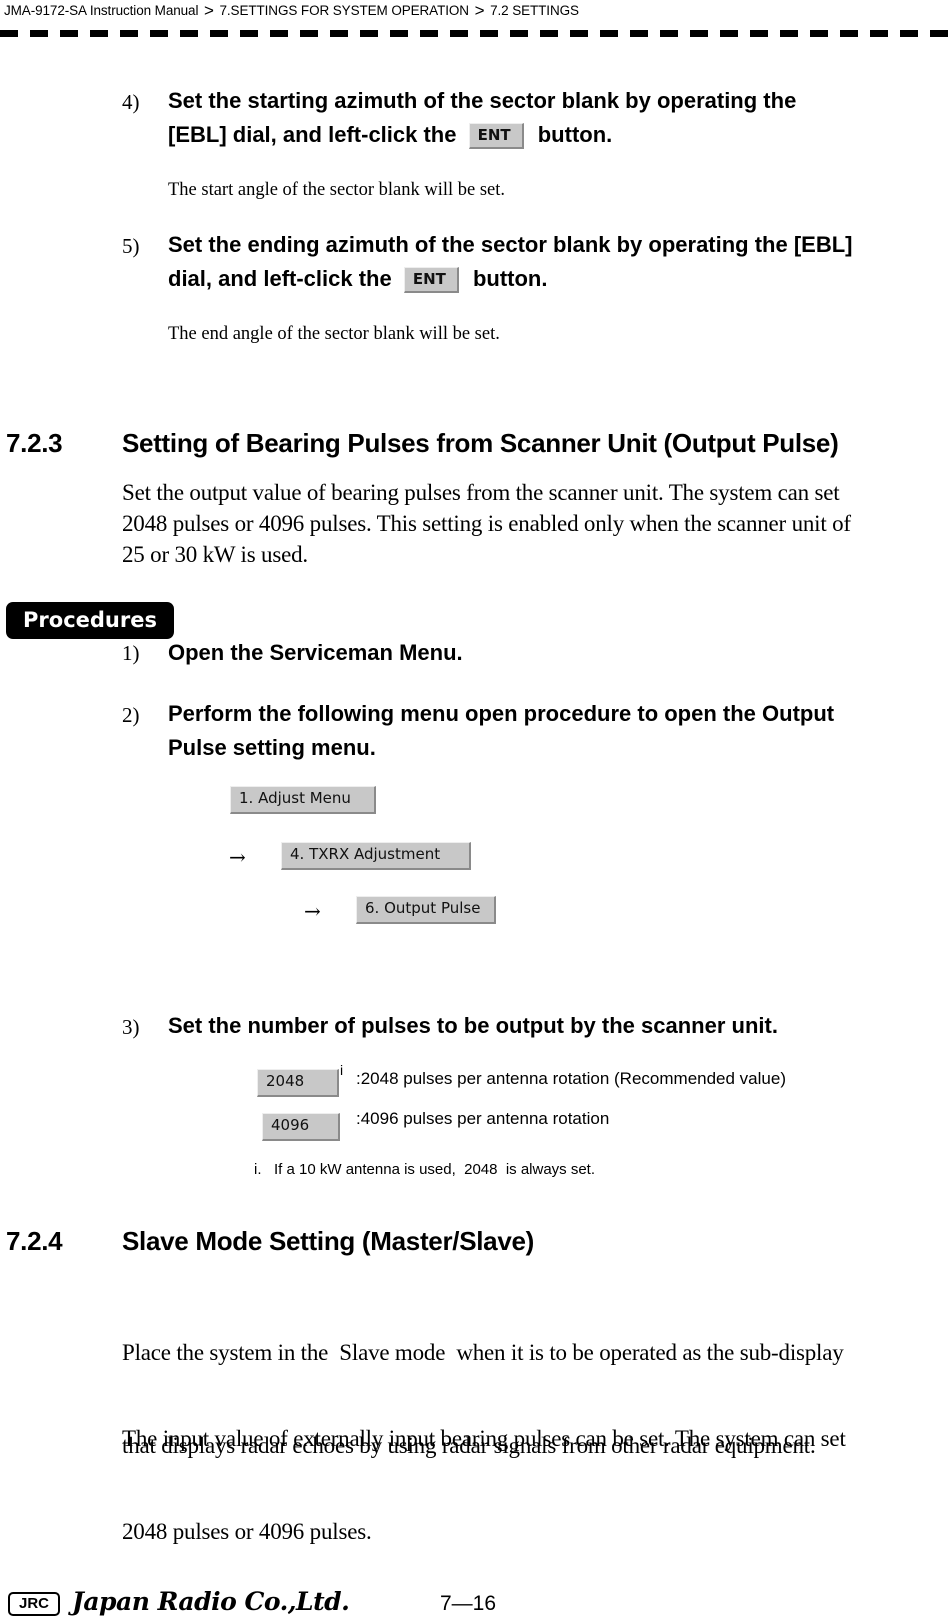 The width and height of the screenshot is (952, 1620). What do you see at coordinates (131, 715) in the screenshot?
I see `step-number: 2)` at bounding box center [131, 715].